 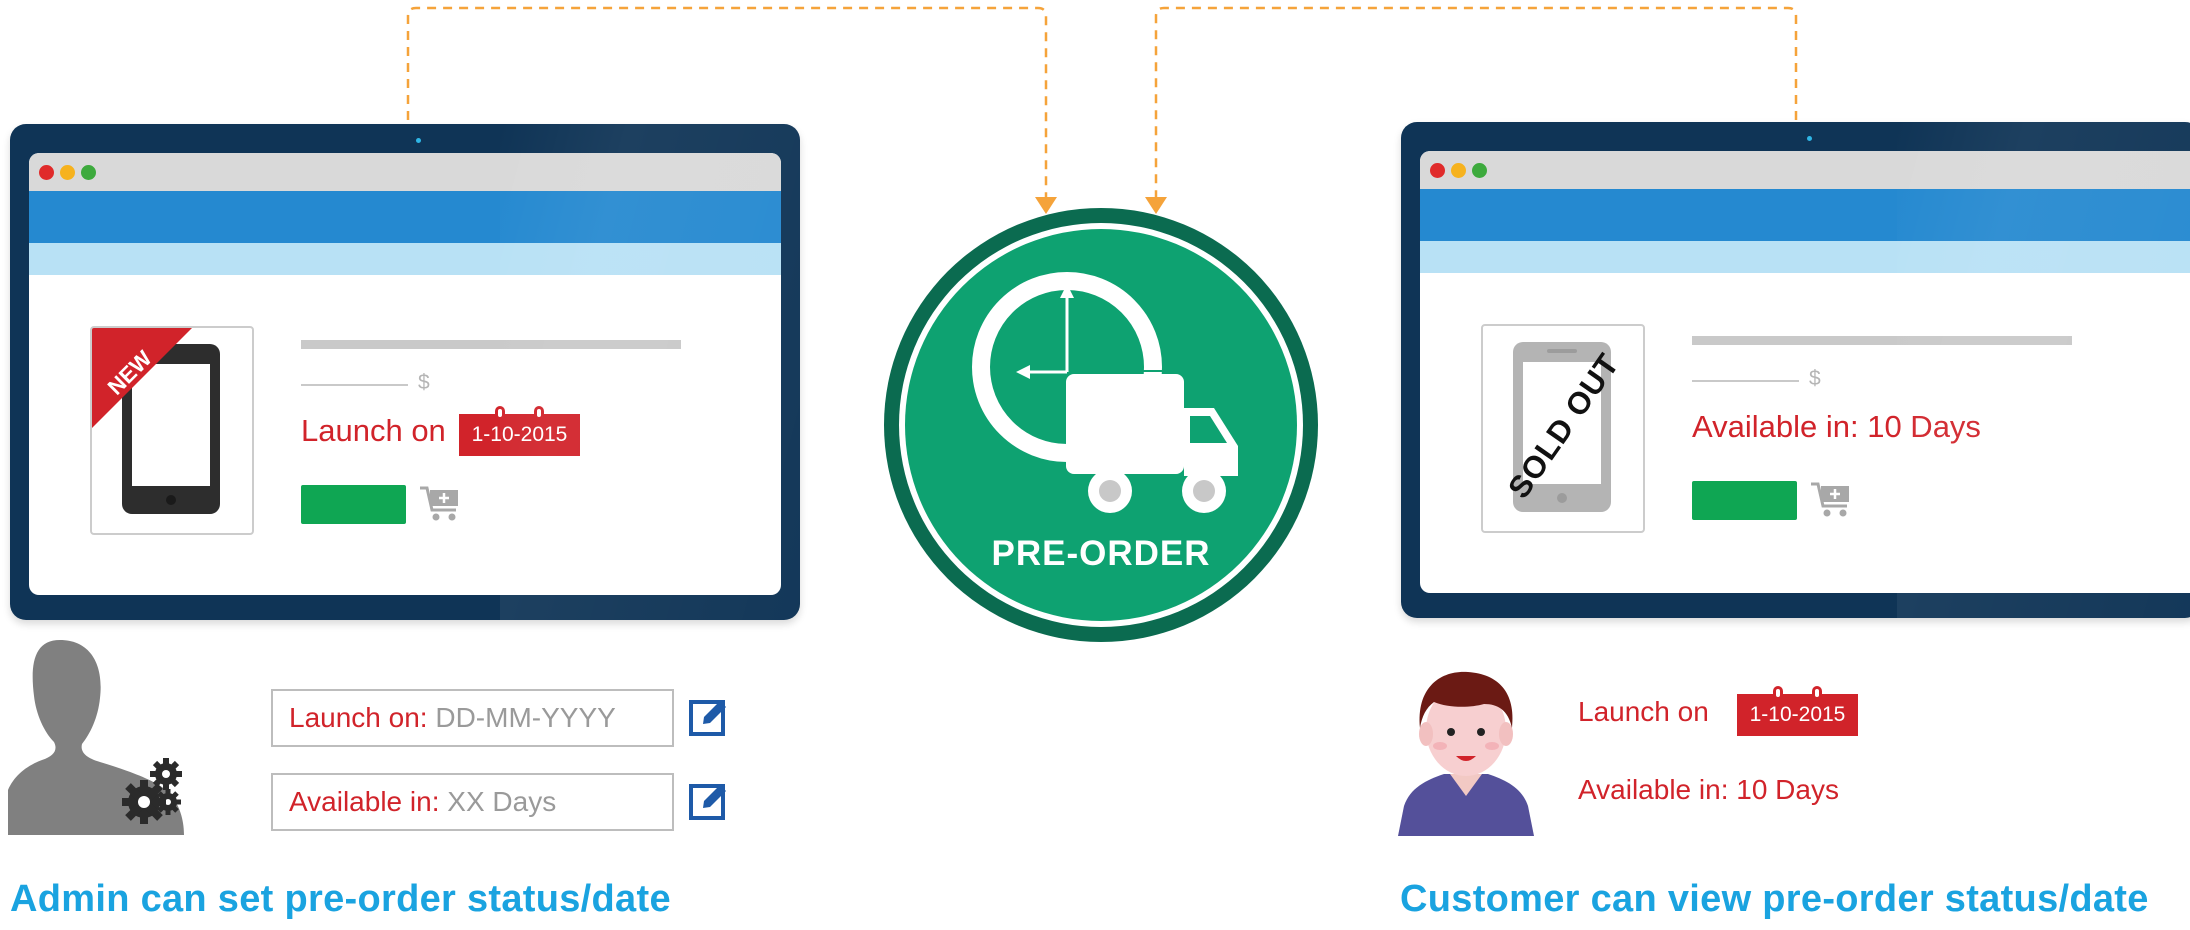 I want to click on available-days-field: Available in: XX Days, so click(x=472, y=802).